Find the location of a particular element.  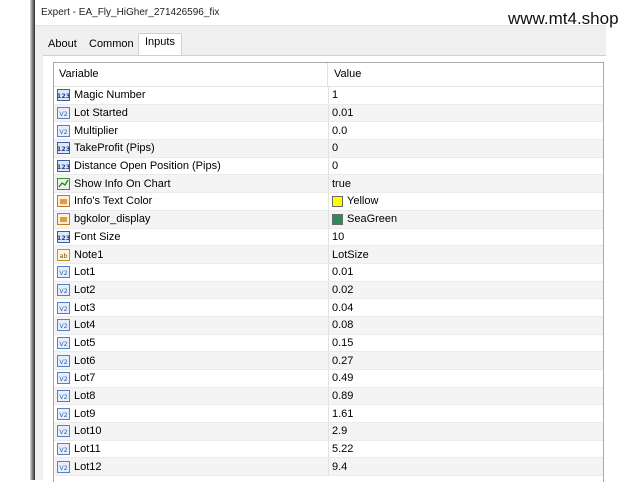

variable-cell: V2 Lot8 is located at coordinates (191, 396).